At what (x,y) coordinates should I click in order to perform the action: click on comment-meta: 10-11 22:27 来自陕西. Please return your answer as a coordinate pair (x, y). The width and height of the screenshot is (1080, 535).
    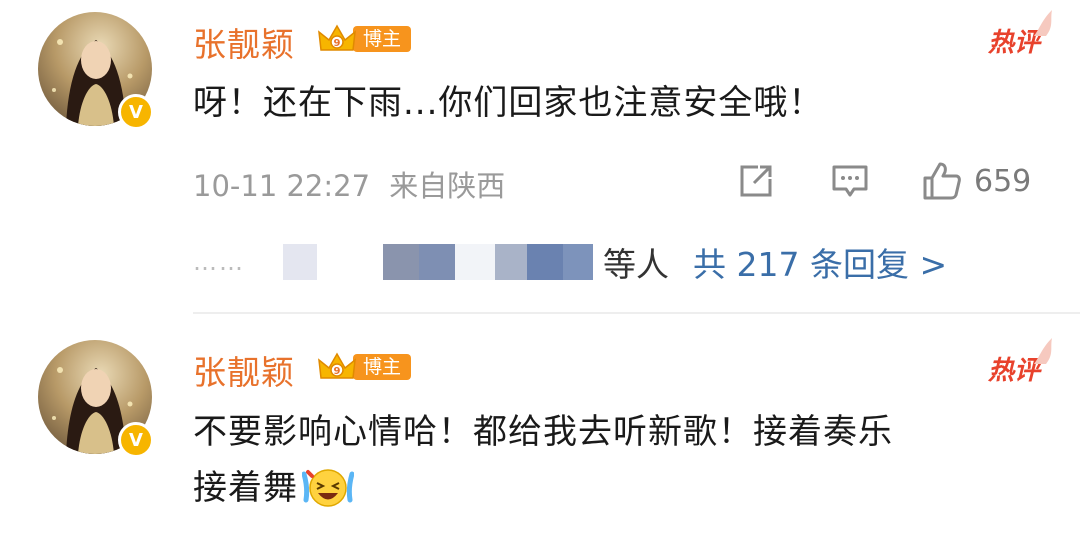
    Looking at the image, I should click on (349, 184).